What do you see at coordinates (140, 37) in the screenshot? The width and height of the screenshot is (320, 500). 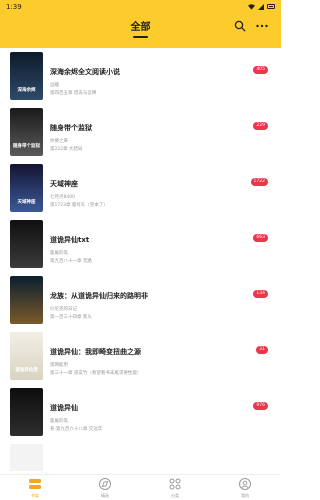 I see `title-underline` at bounding box center [140, 37].